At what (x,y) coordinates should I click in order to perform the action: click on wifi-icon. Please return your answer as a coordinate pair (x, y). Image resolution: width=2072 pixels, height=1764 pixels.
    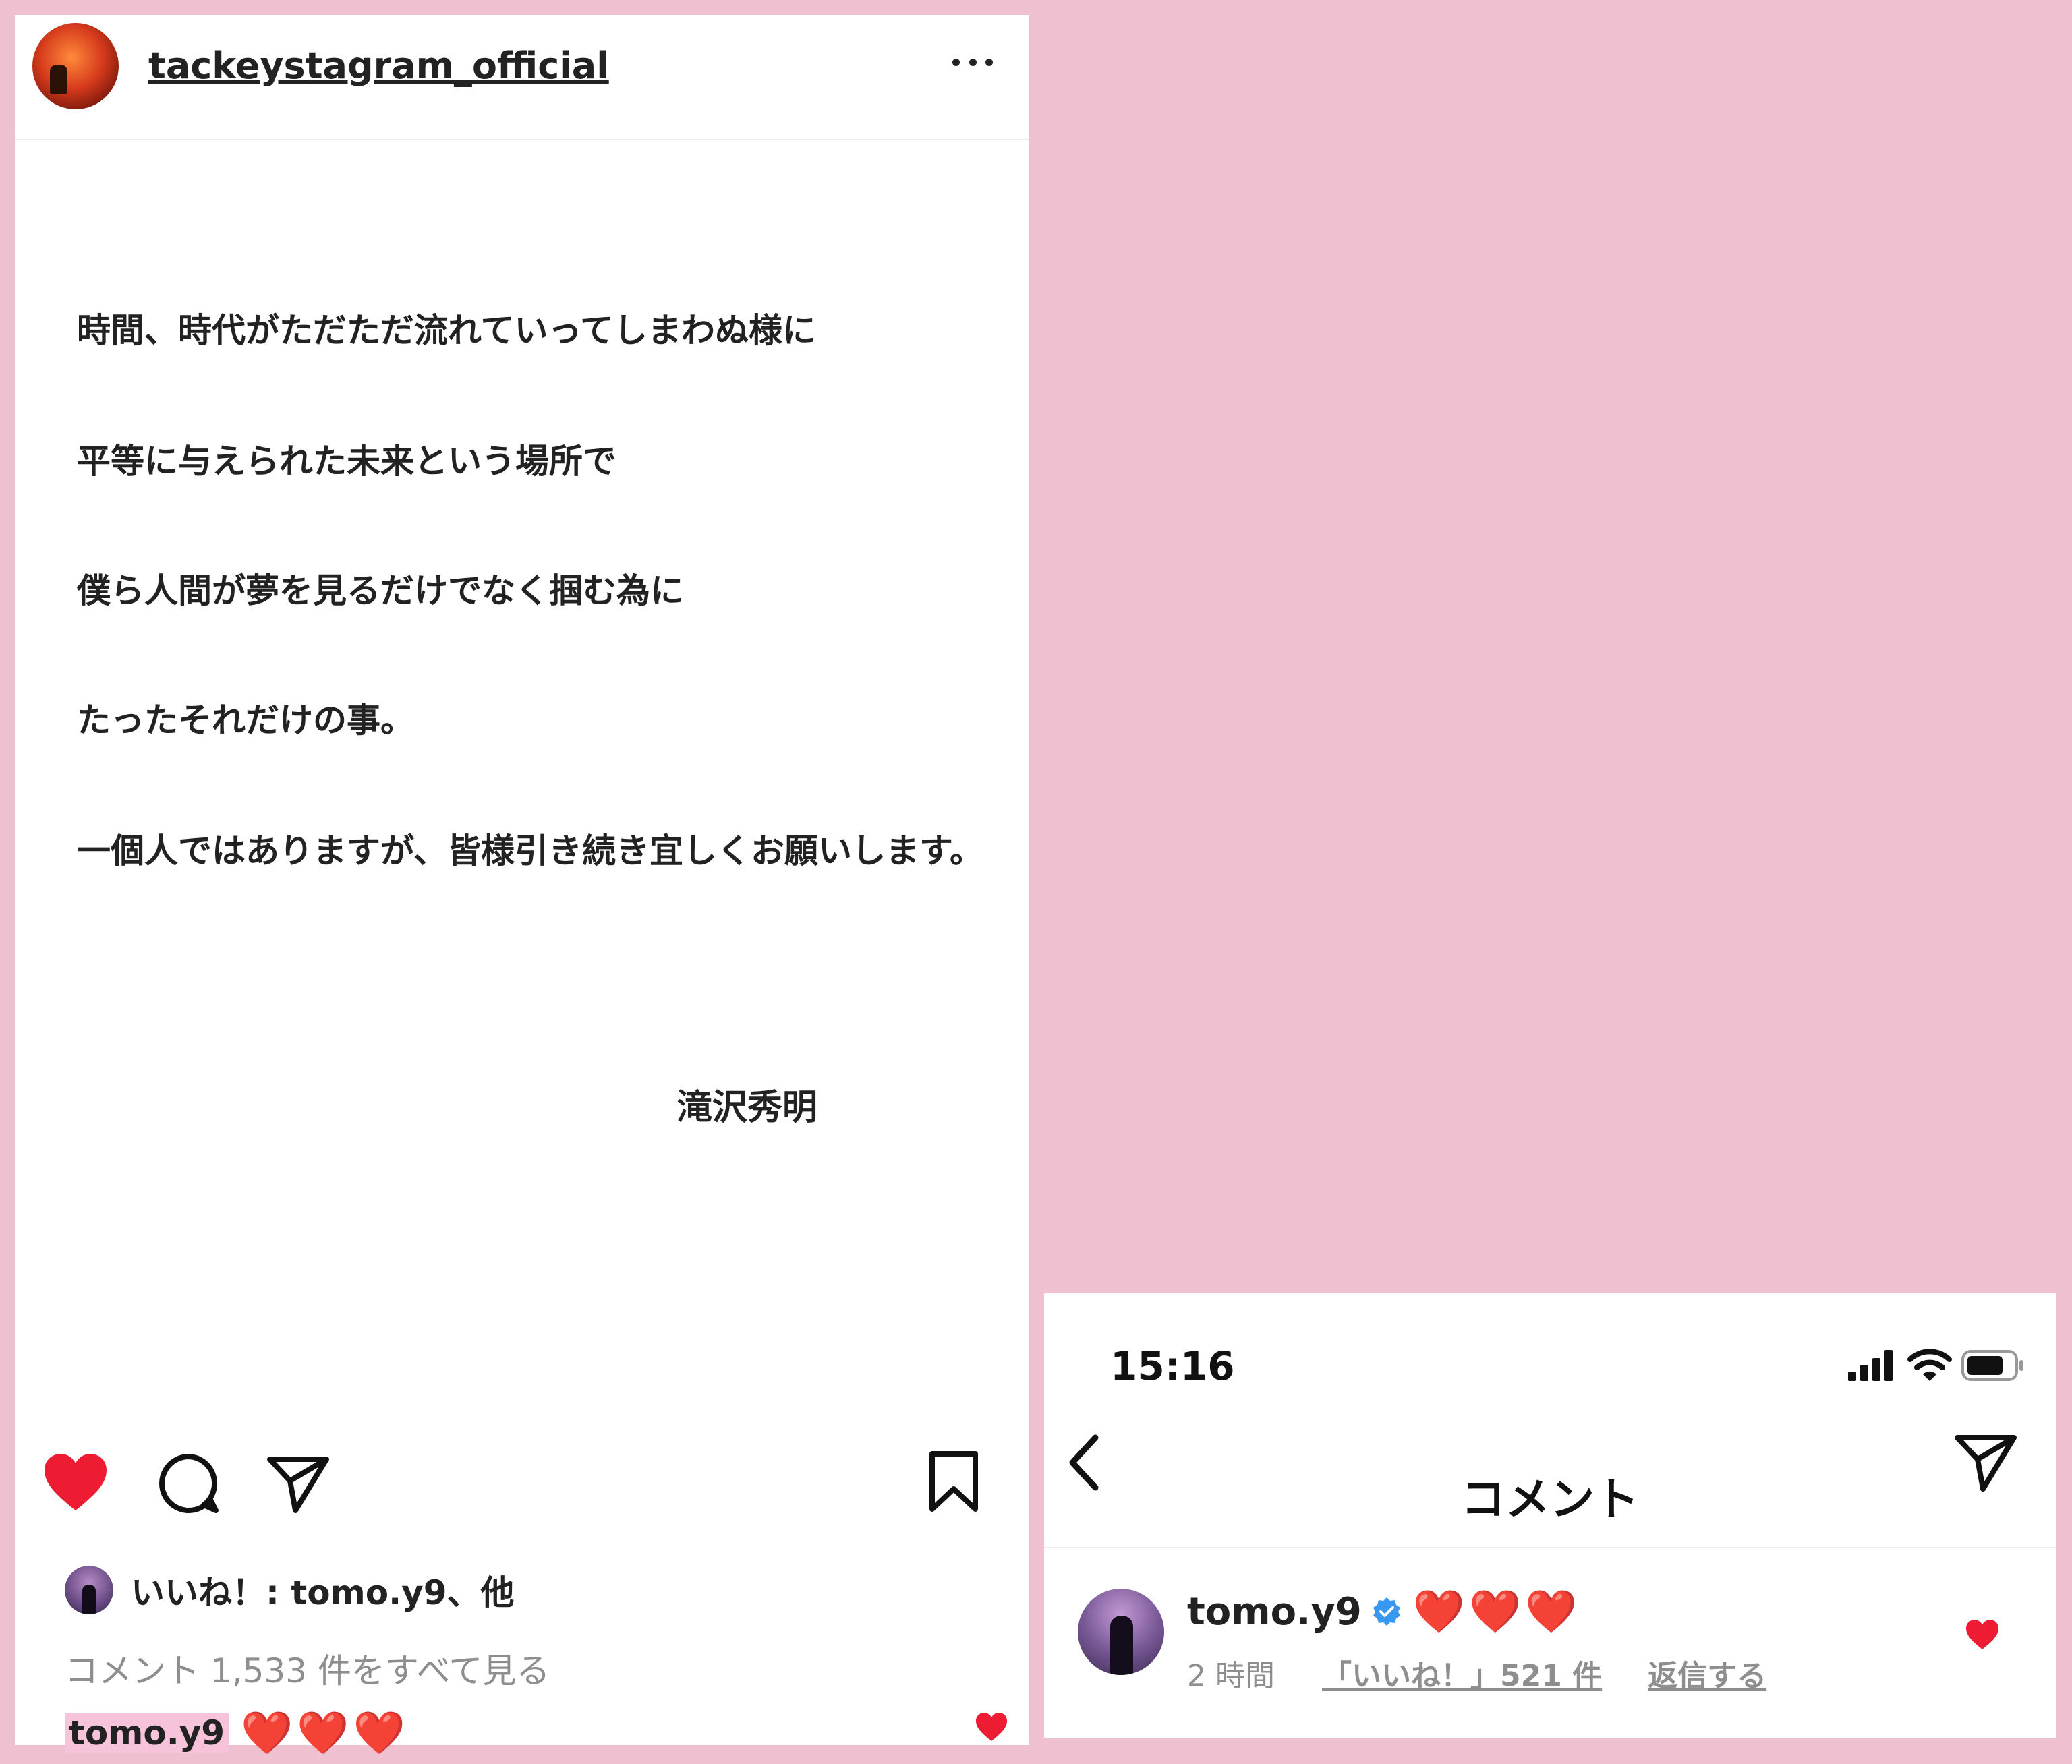
    Looking at the image, I should click on (1929, 1365).